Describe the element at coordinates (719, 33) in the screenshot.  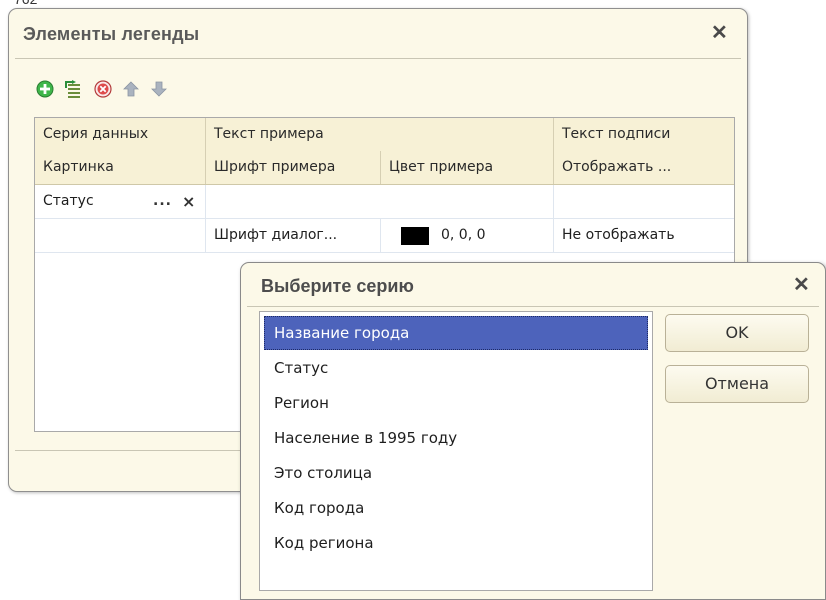
I see `close-icon: ✕` at that location.